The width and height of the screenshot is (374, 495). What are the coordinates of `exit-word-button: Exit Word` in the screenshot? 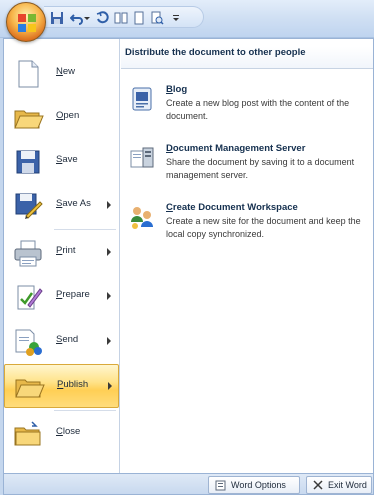 It's located at (339, 485).